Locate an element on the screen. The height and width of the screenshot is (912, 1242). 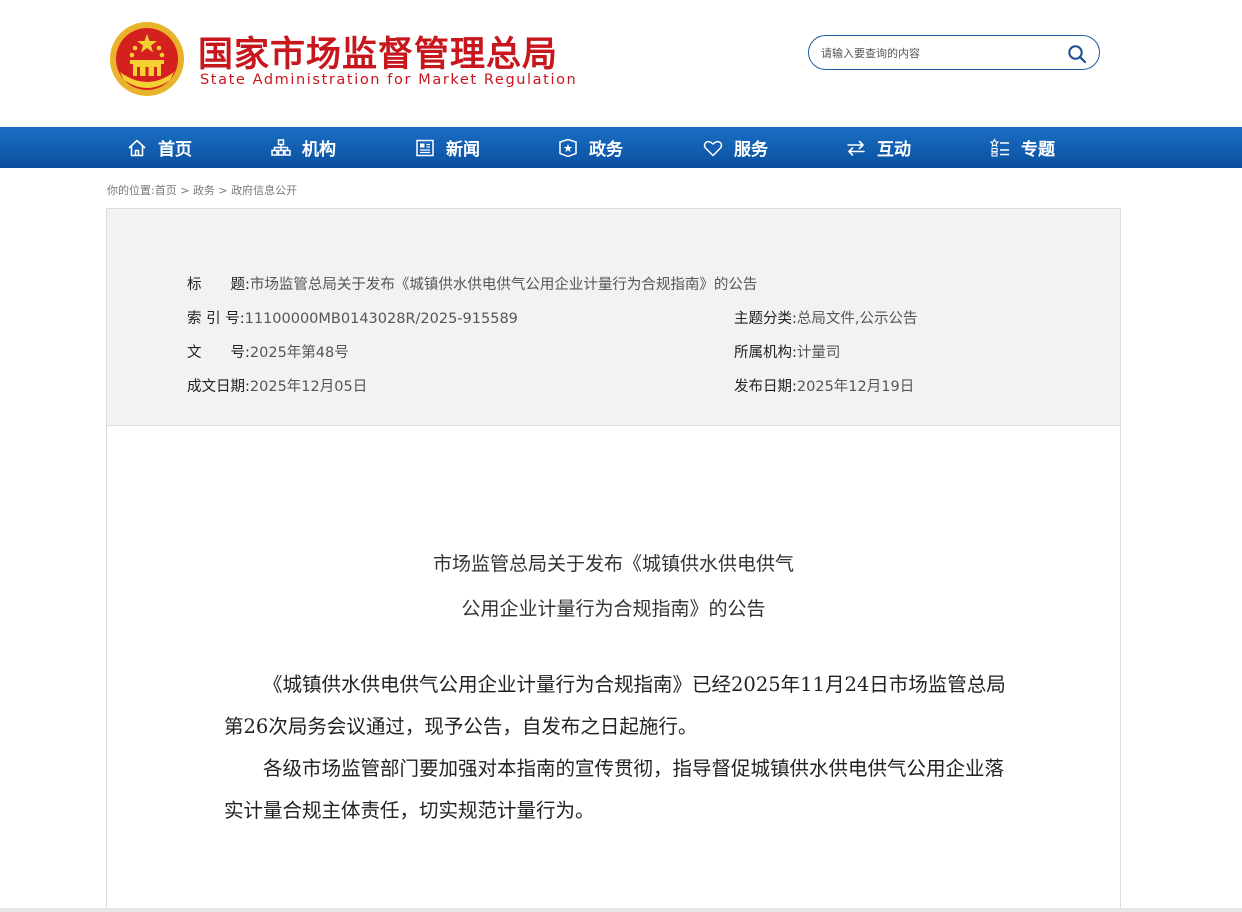
info-label: 索 引 号: is located at coordinates (216, 319).